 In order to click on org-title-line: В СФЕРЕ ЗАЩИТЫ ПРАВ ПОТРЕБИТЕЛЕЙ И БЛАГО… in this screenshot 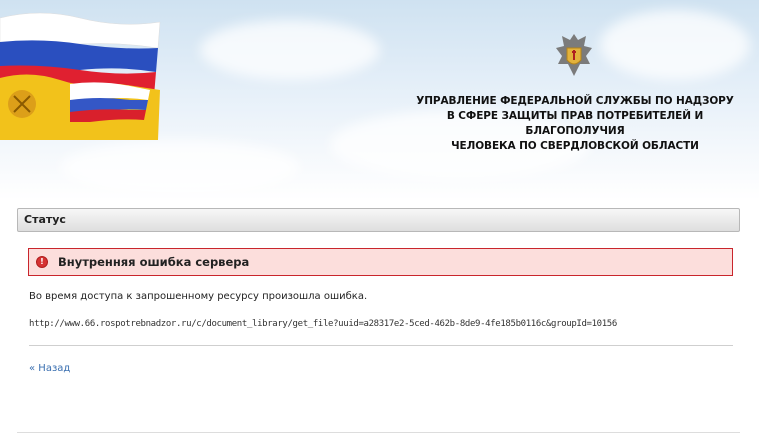, I will do `click(575, 123)`.